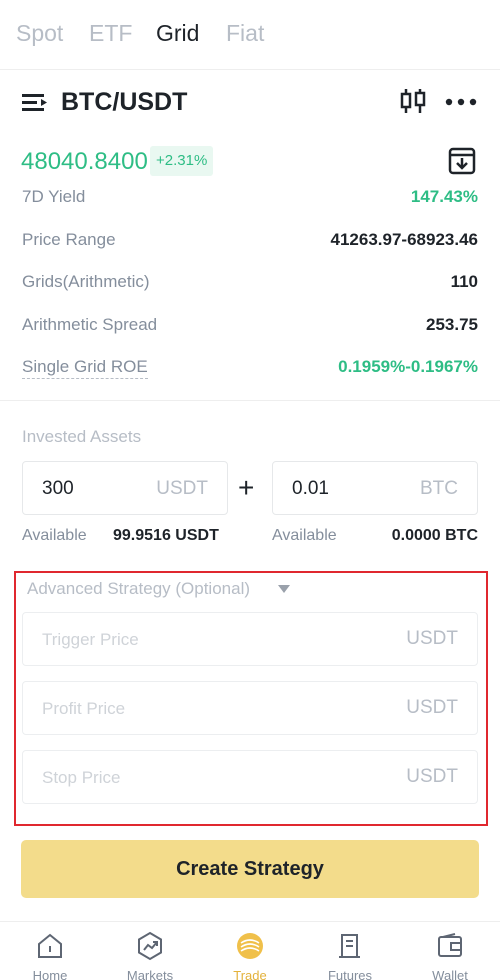  What do you see at coordinates (350, 974) in the screenshot?
I see `nav-label: Futures` at bounding box center [350, 974].